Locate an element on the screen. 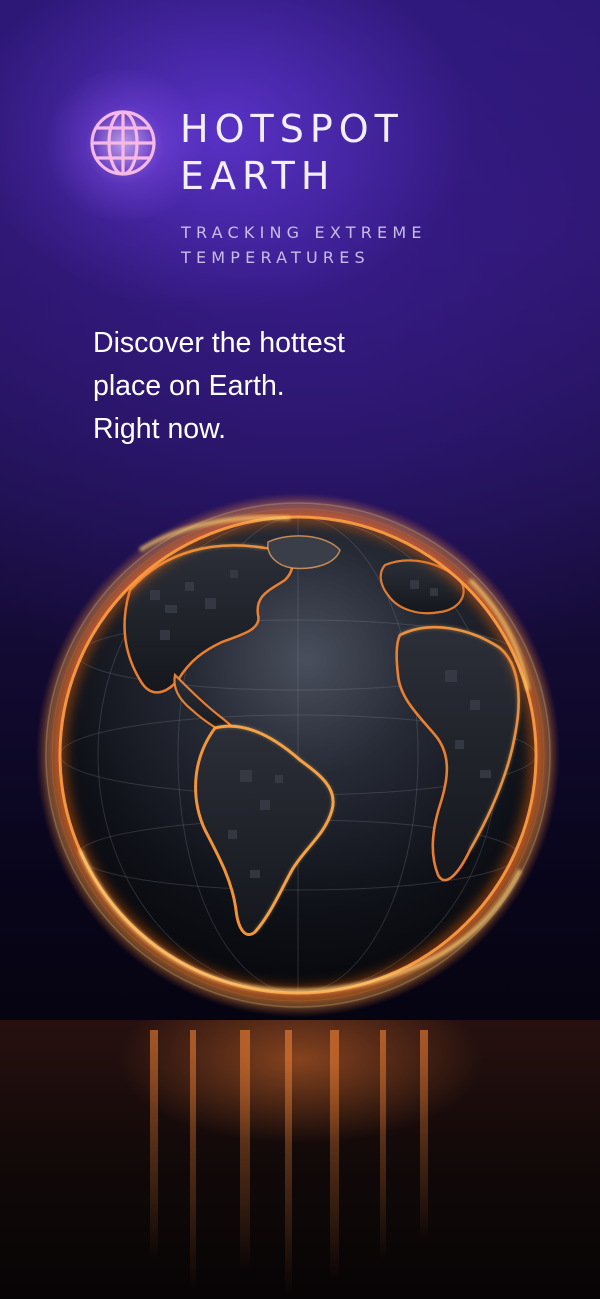 This screenshot has height=1299, width=600. app-tagline-line1: TRACKING EXTREME is located at coordinates (304, 232).